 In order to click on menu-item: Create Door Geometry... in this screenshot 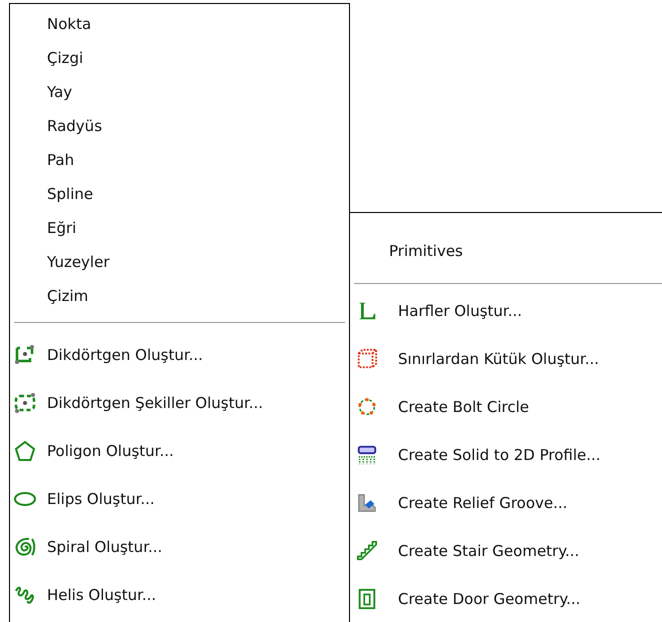, I will do `click(506, 598)`.